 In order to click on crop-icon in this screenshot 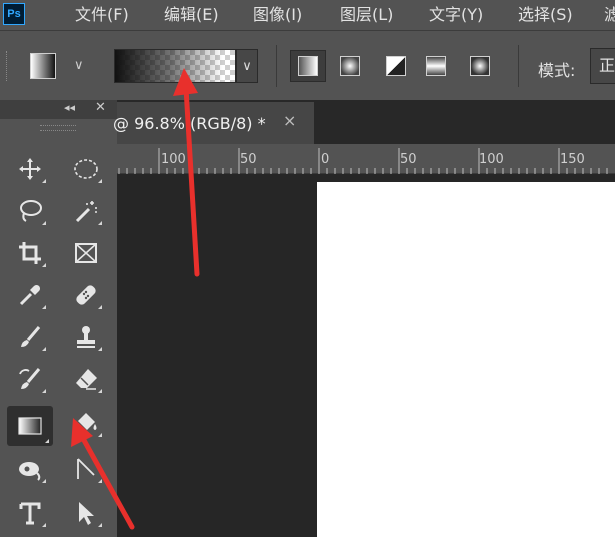, I will do `click(30, 253)`.